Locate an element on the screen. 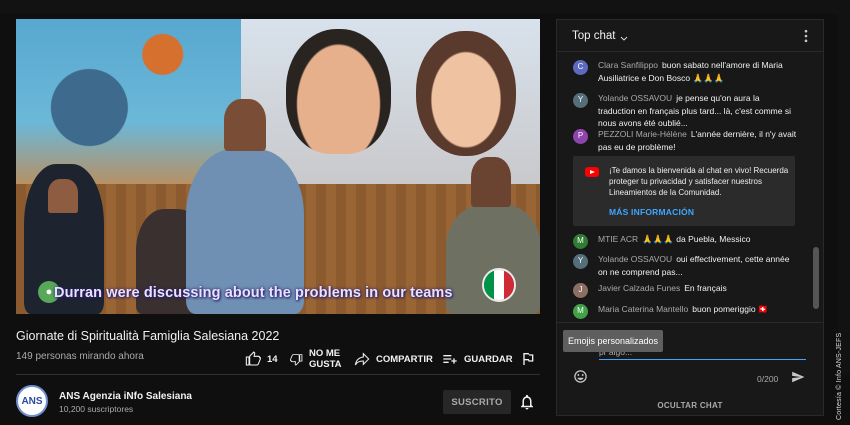 This screenshot has height=425, width=850. dislike-label-line1: NO ME is located at coordinates (325, 353).